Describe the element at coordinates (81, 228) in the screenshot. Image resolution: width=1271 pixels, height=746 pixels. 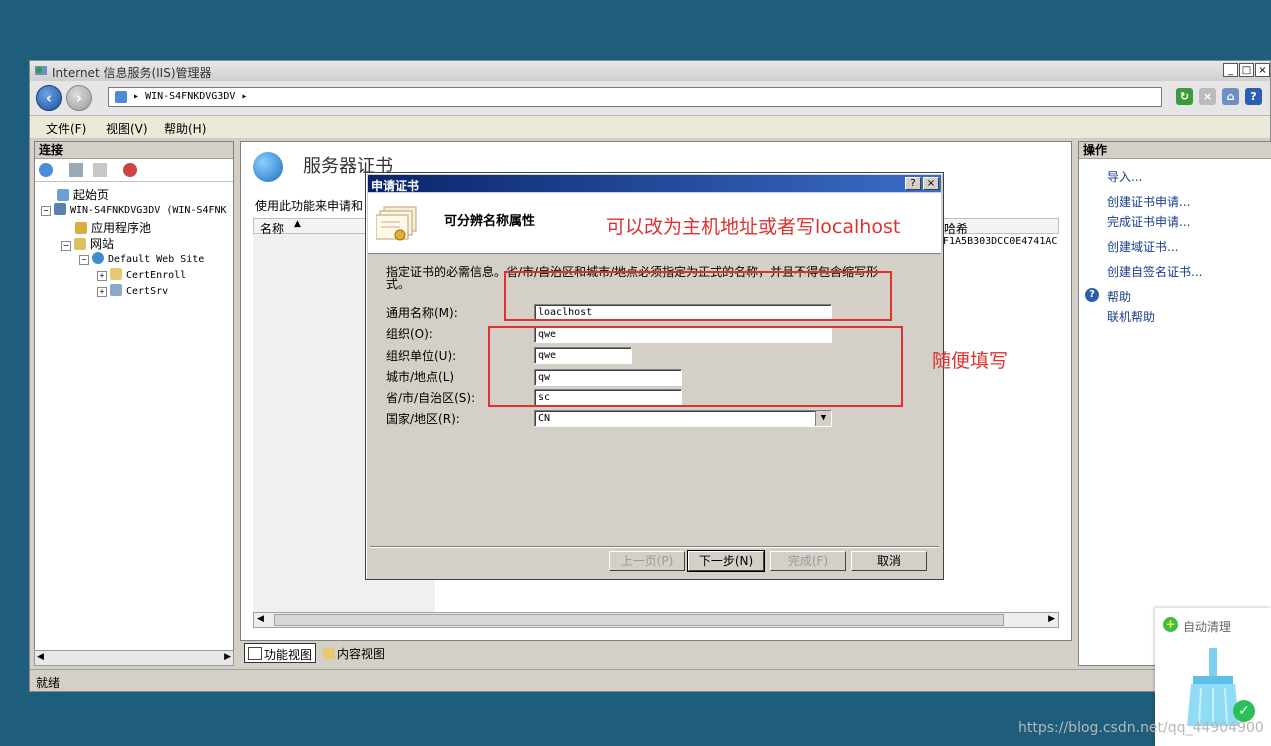
I see `app-pool-icon` at that location.